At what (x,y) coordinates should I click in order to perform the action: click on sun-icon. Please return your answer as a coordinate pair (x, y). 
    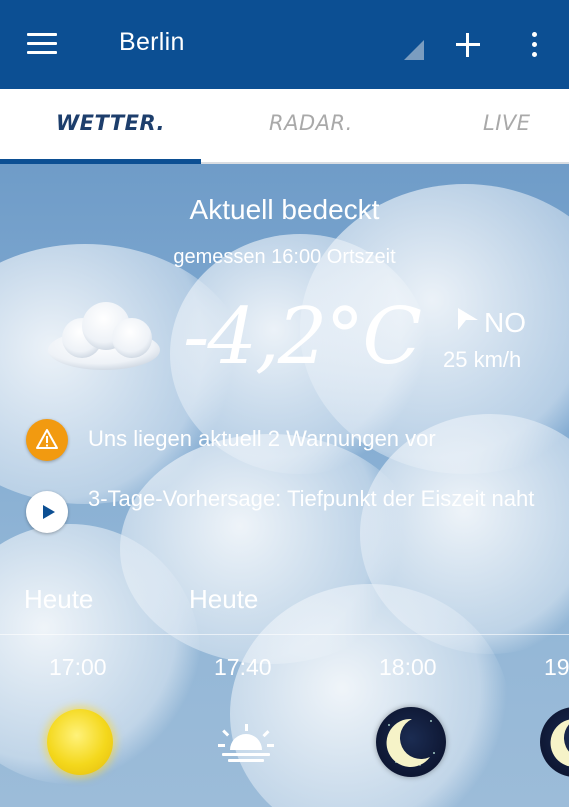
    Looking at the image, I should click on (80, 742).